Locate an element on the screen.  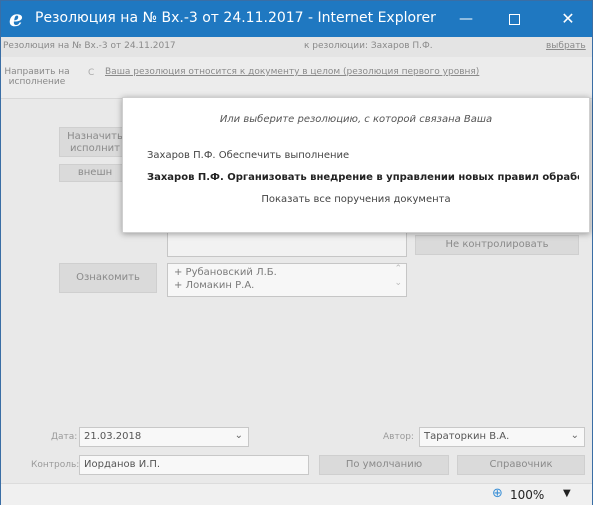
author-select: Тараторкин В.А. ⌄ is located at coordinates (502, 437).